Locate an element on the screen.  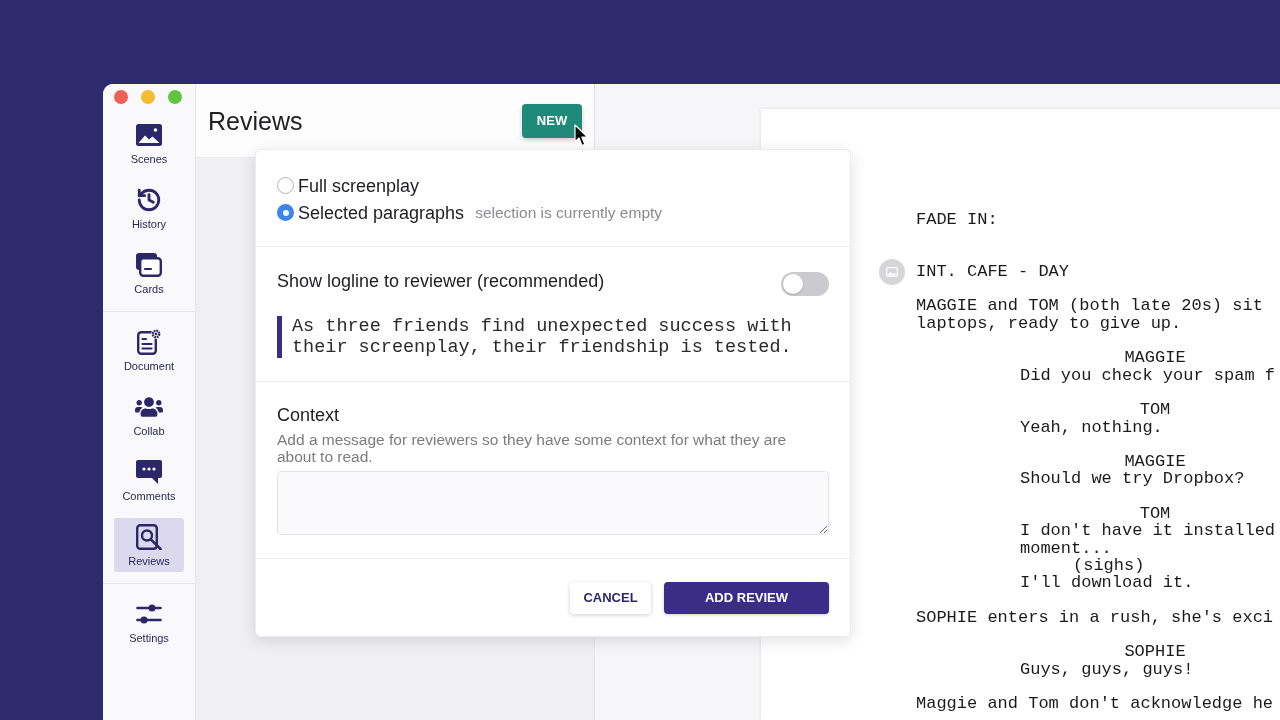
action-text: Maggie and Tom don't acknowledge he is located at coordinates (1095, 704).